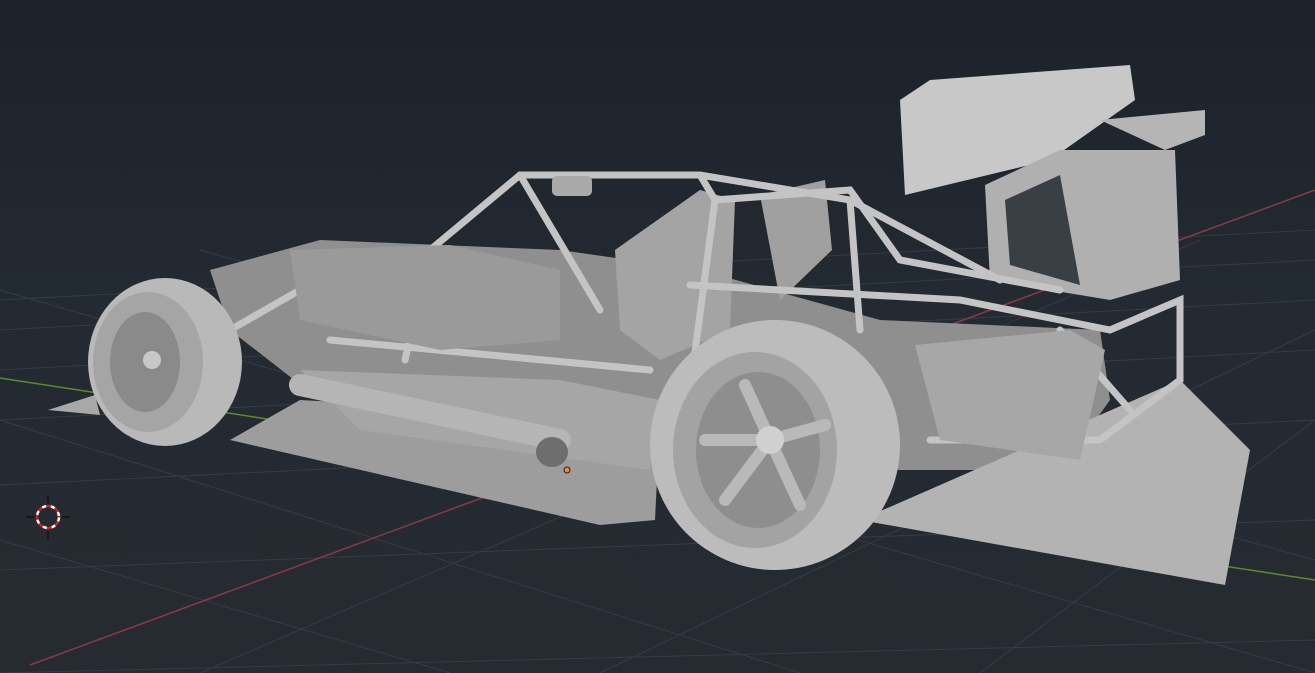  I want to click on rear-view-mirror, so click(572, 186).